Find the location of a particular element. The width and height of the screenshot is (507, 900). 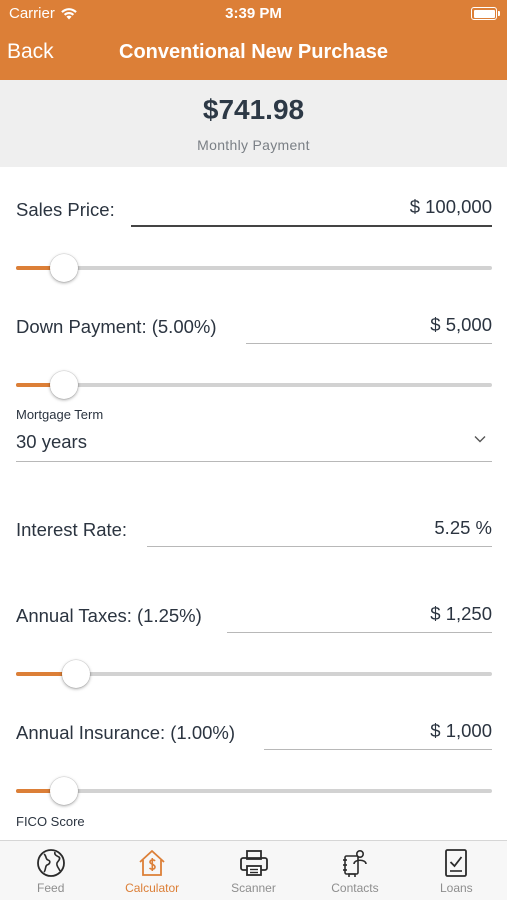

printer-icon is located at coordinates (253, 863).